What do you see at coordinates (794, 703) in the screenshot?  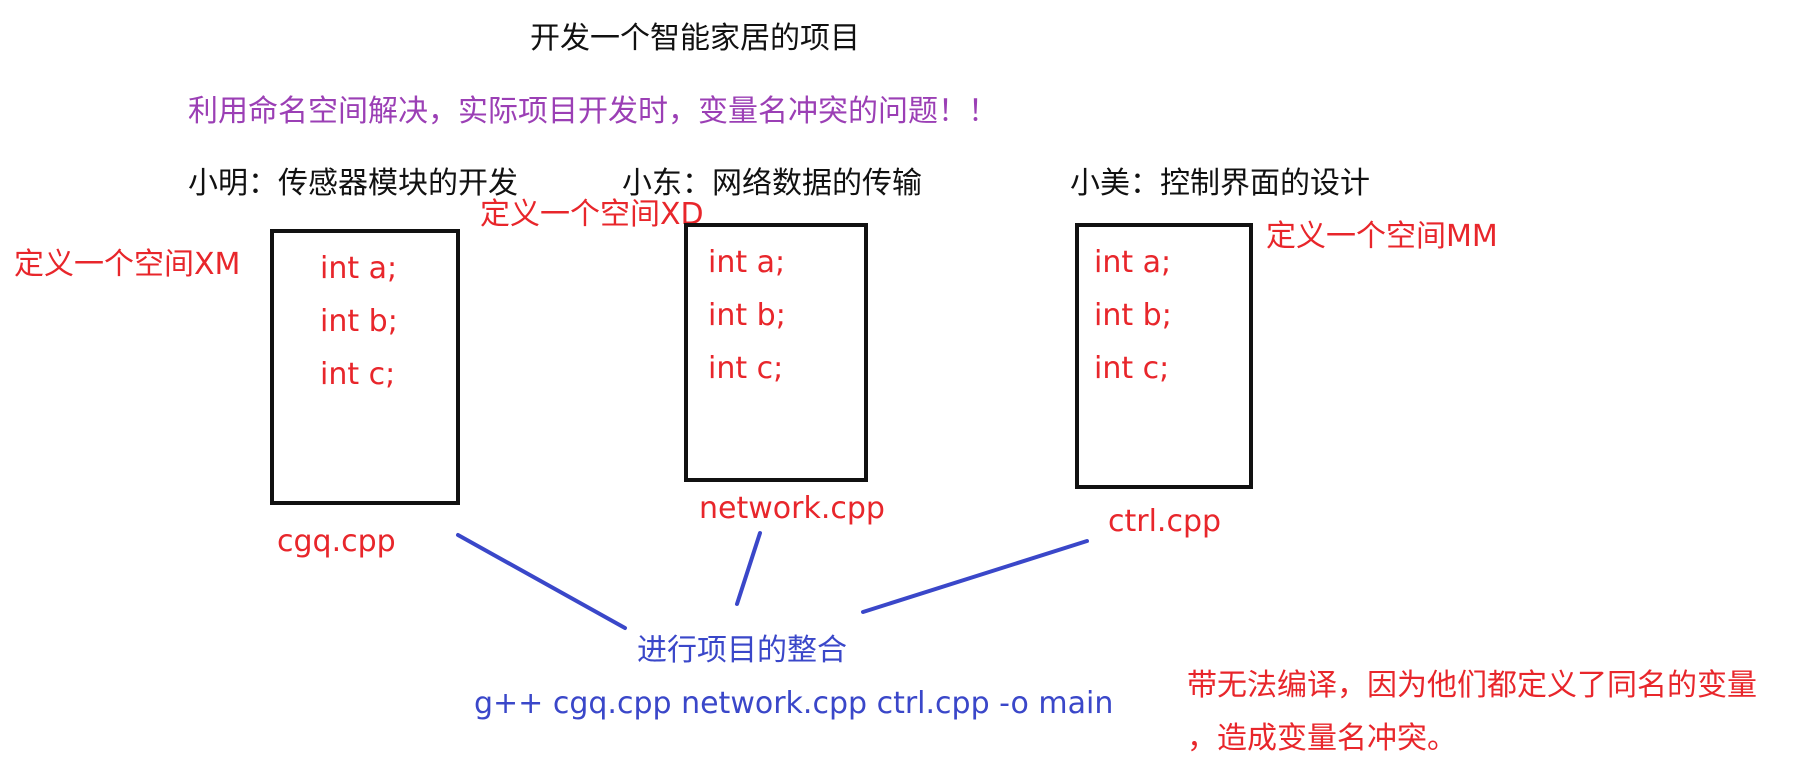 I see `compile-command: g++ cgq.cpp network.cpp ctrl.cpp -o main` at bounding box center [794, 703].